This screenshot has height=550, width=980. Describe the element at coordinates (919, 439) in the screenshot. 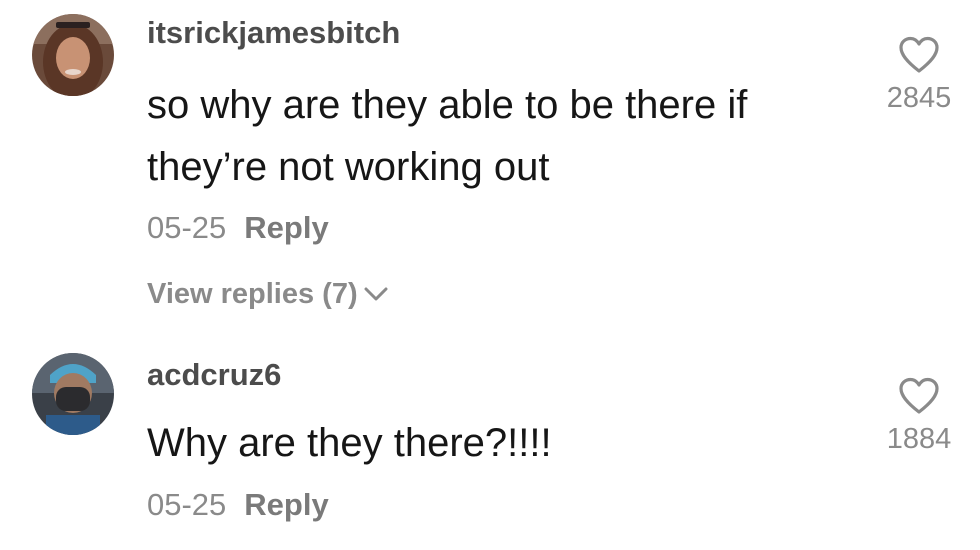

I see `like-count: 1884` at that location.